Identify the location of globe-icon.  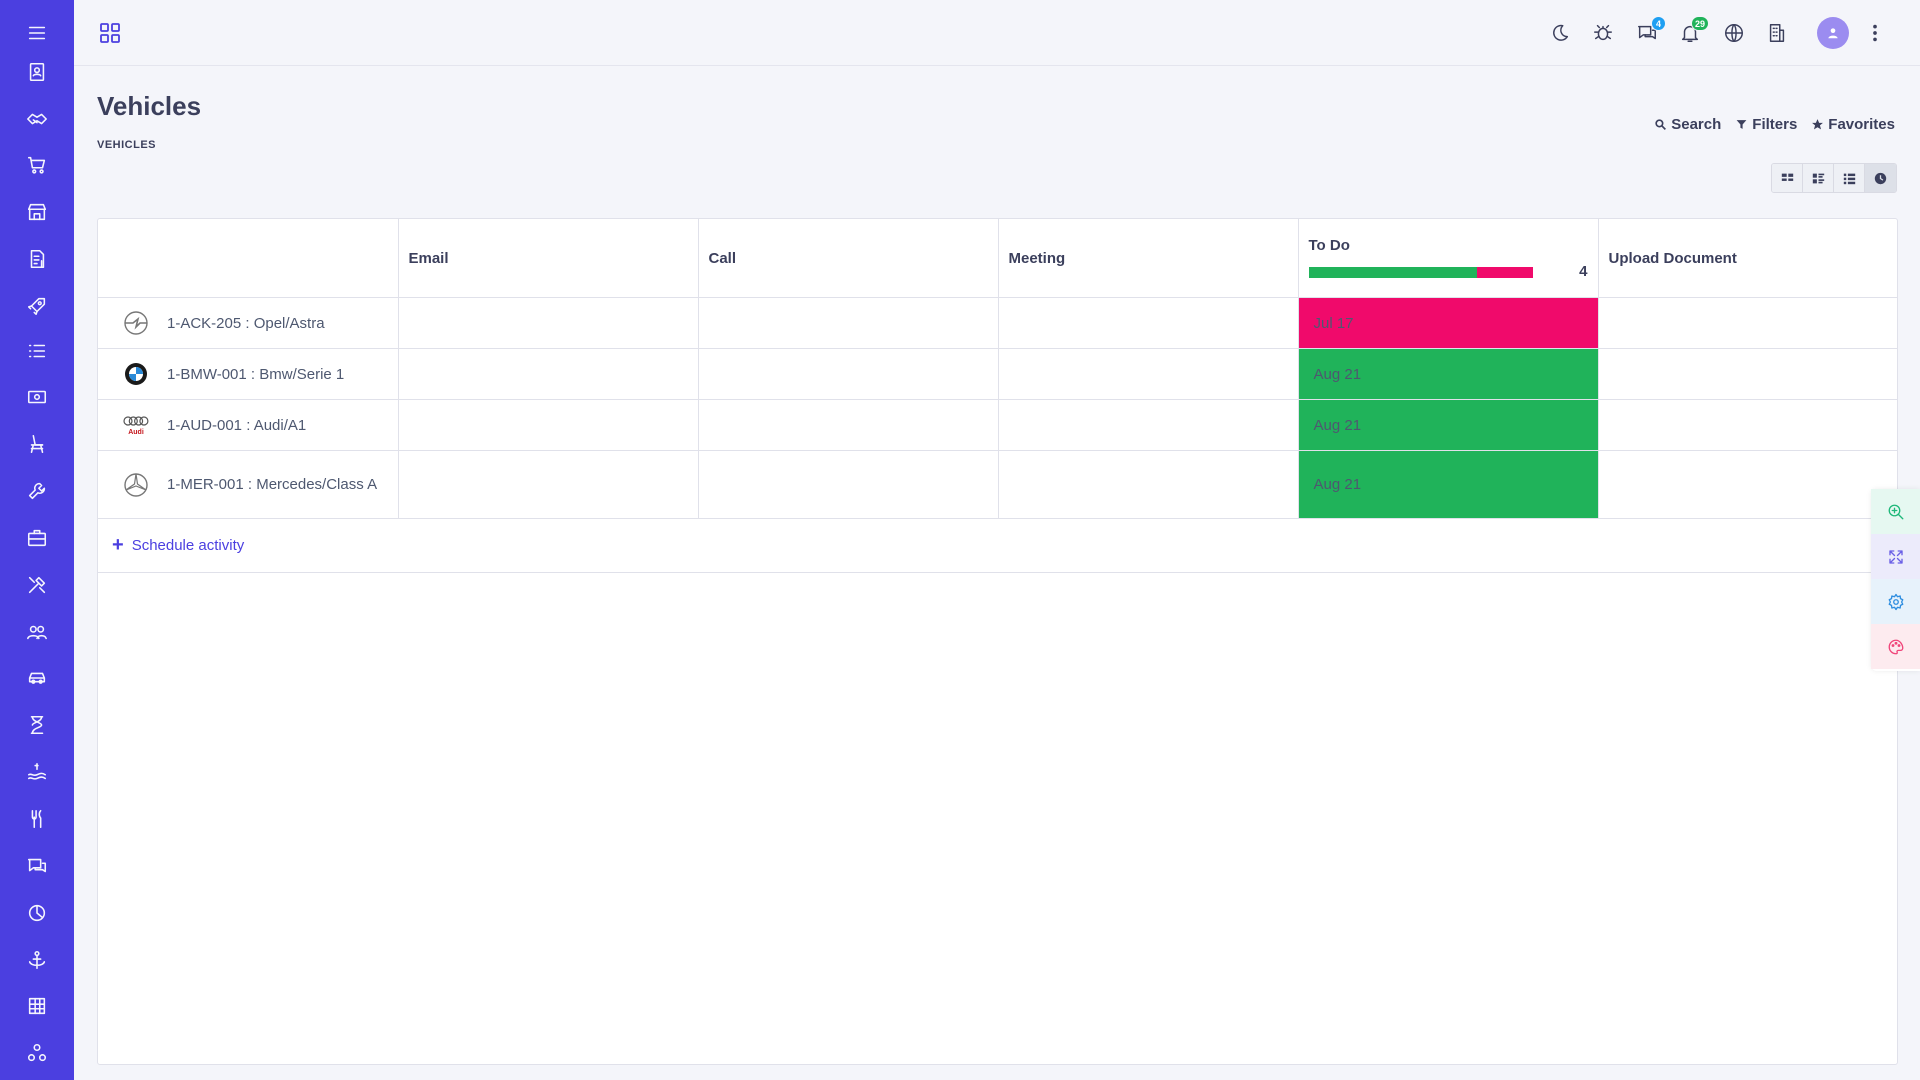
(1734, 33).